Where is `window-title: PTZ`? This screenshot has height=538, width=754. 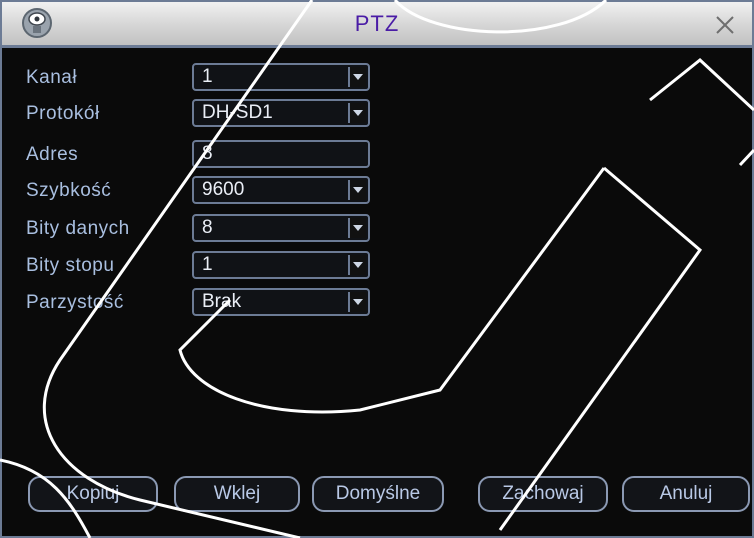
window-title: PTZ is located at coordinates (377, 23).